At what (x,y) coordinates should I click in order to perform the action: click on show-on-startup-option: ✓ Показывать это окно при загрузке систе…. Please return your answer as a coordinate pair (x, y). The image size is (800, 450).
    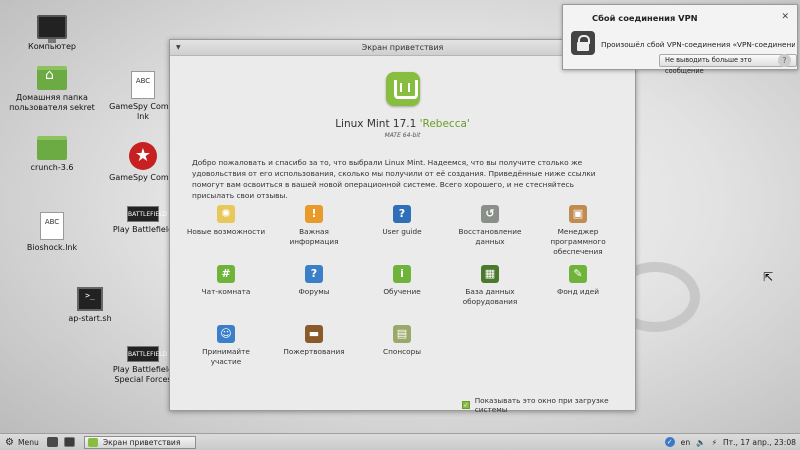
    Looking at the image, I should click on (548, 405).